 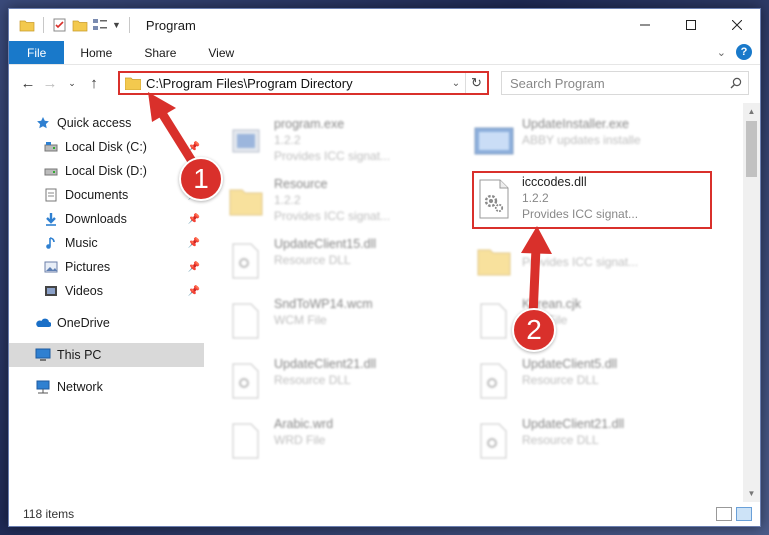 What do you see at coordinates (106, 195) in the screenshot?
I see `sidebar-item-documents: Documents 📌` at bounding box center [106, 195].